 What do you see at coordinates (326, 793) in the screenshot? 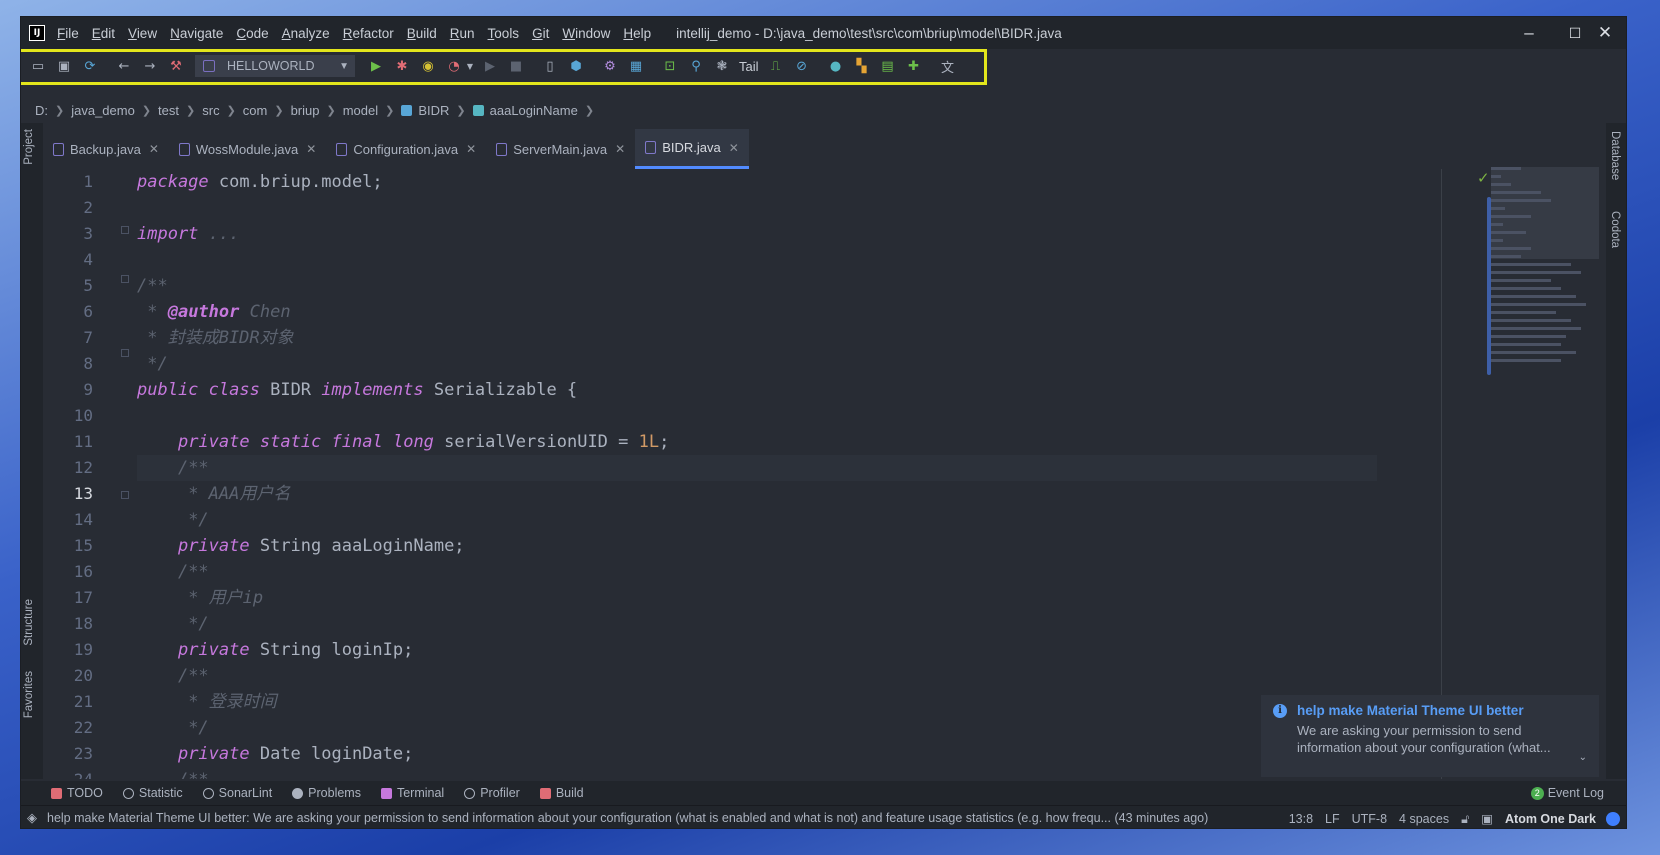
I see `tool-window-problems: Problems` at bounding box center [326, 793].